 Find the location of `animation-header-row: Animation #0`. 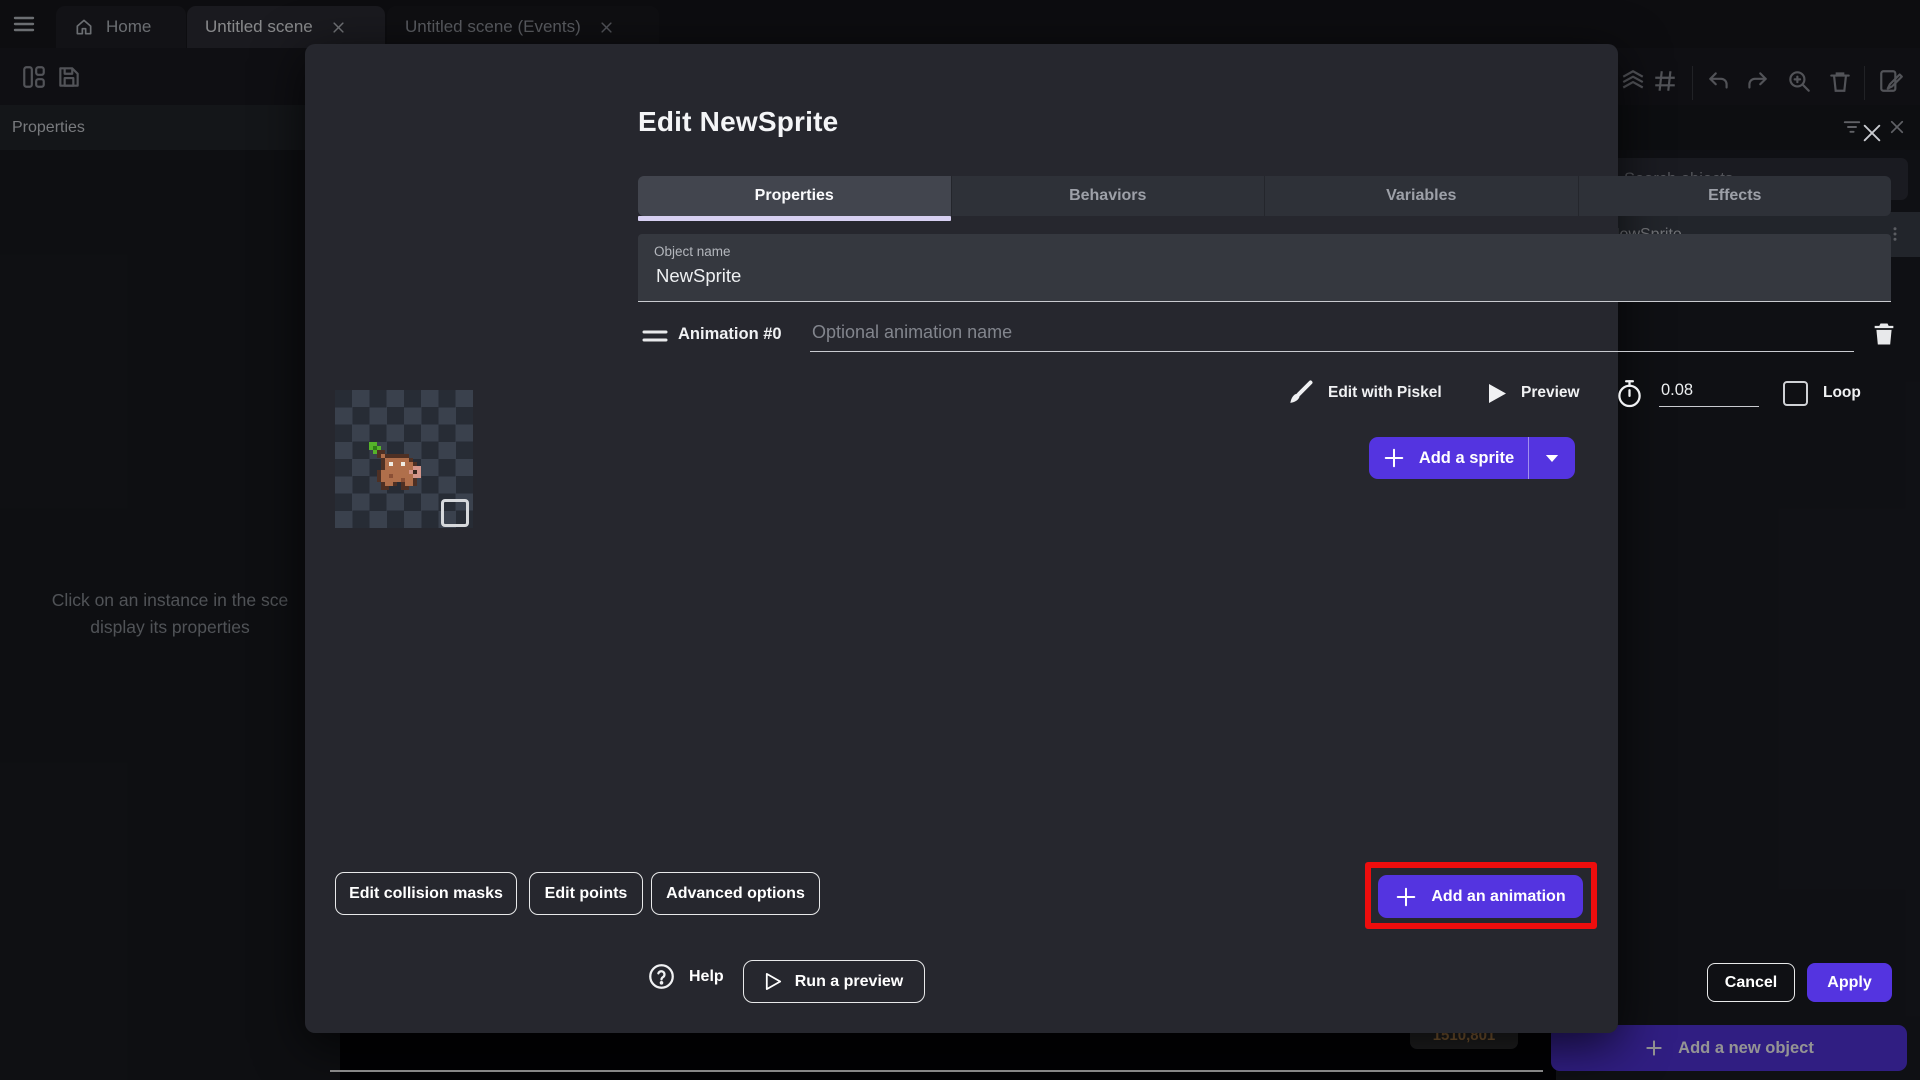

animation-header-row: Animation #0 is located at coordinates (1266, 337).